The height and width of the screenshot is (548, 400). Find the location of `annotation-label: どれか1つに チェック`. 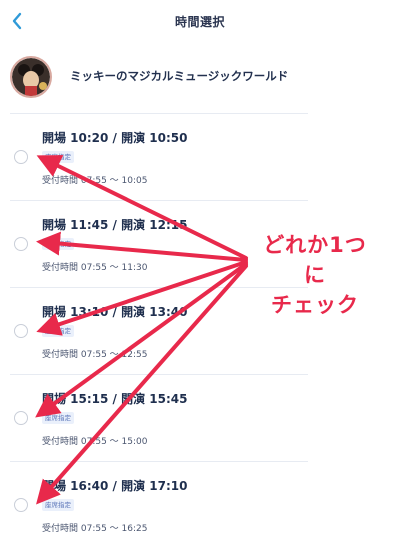

annotation-label: どれか1つに チェック is located at coordinates (315, 275).